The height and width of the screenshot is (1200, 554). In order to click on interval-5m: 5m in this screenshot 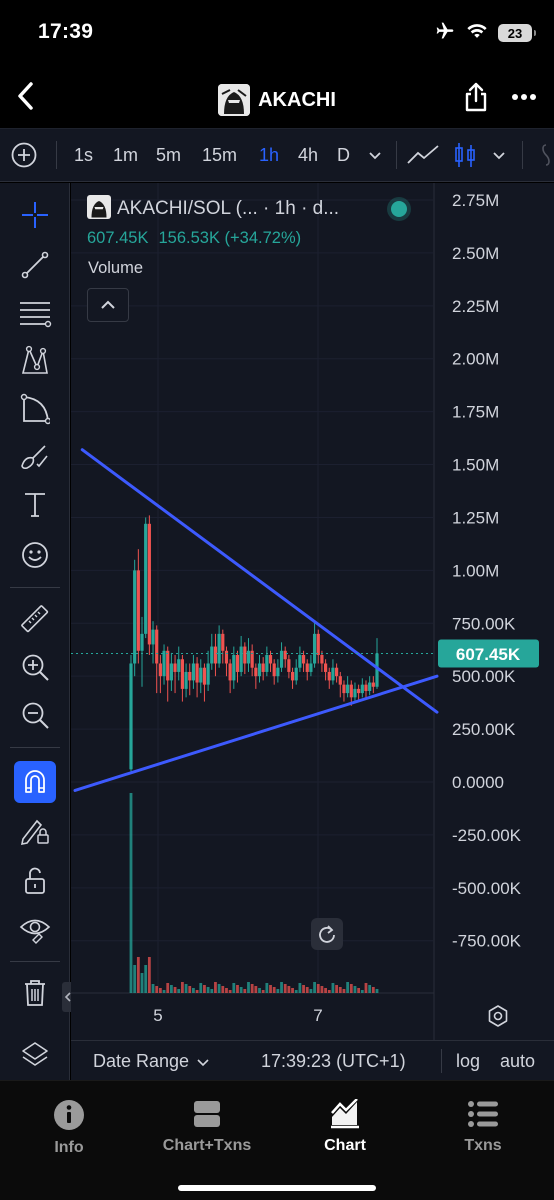, I will do `click(168, 155)`.